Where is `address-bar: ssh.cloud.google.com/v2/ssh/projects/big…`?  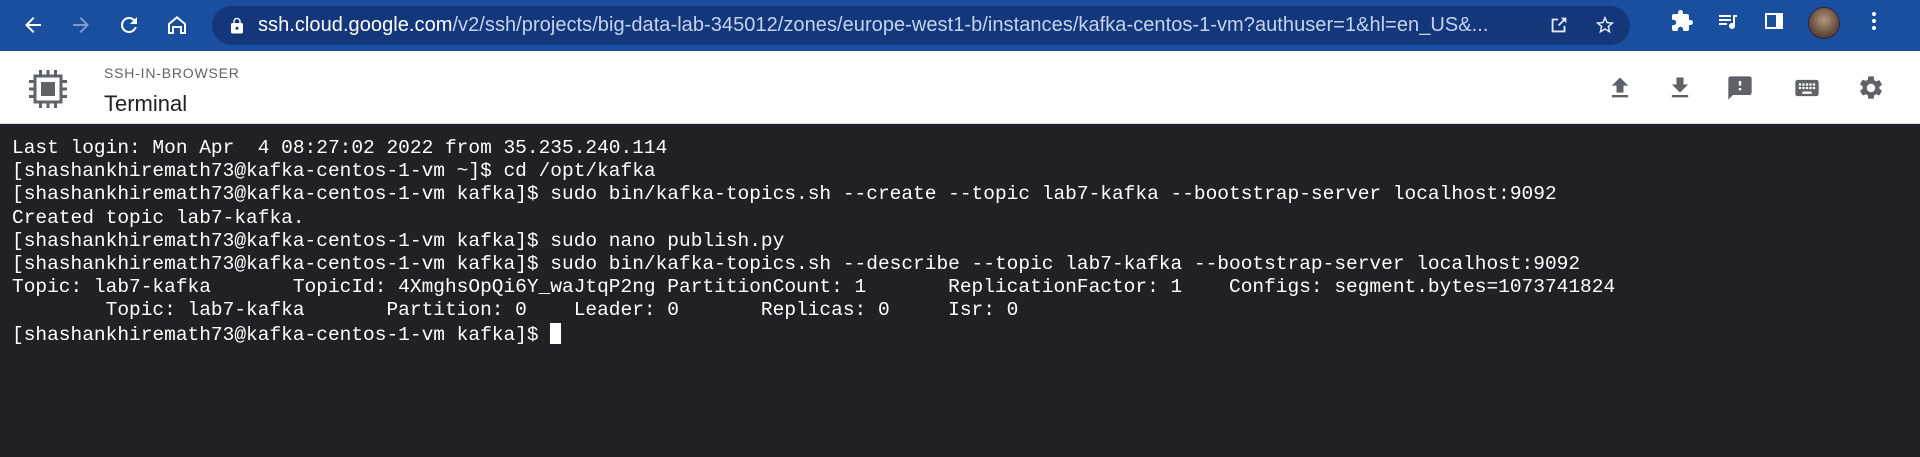
address-bar: ssh.cloud.google.com/v2/ssh/projects/big… is located at coordinates (921, 25).